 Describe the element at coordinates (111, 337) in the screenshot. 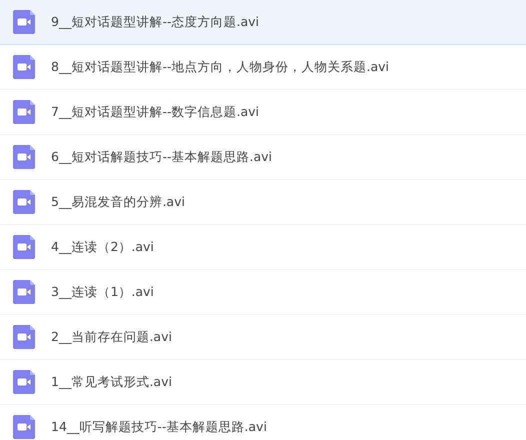

I see `file-name: 2__当前存在问题.avi` at that location.